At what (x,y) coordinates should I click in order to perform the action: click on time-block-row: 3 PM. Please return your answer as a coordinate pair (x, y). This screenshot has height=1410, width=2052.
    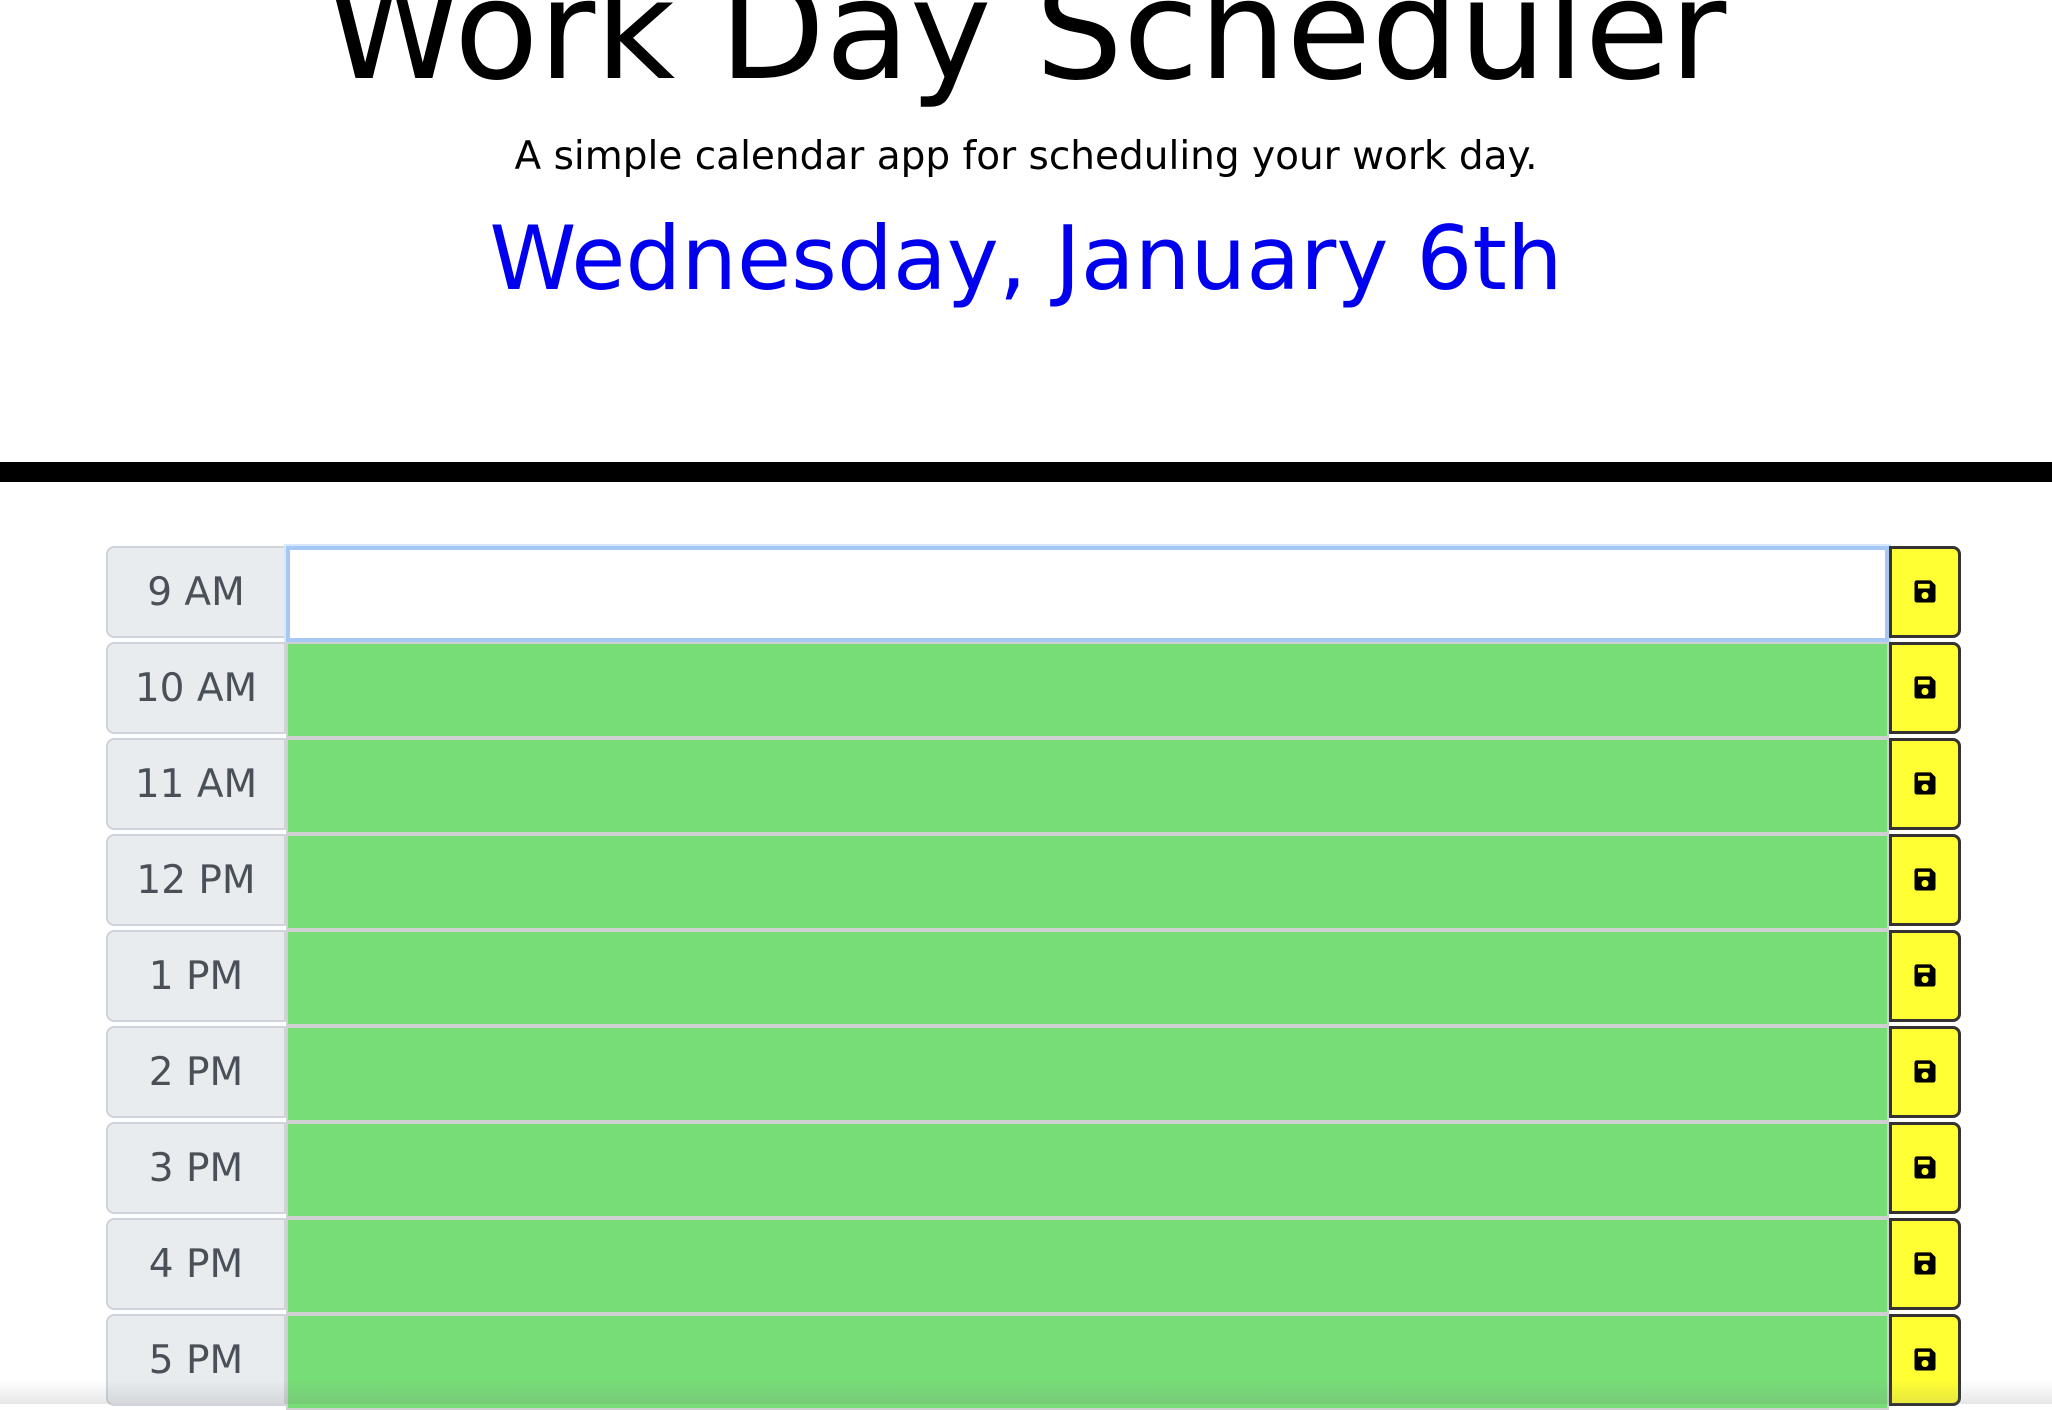
    Looking at the image, I should click on (1035, 1170).